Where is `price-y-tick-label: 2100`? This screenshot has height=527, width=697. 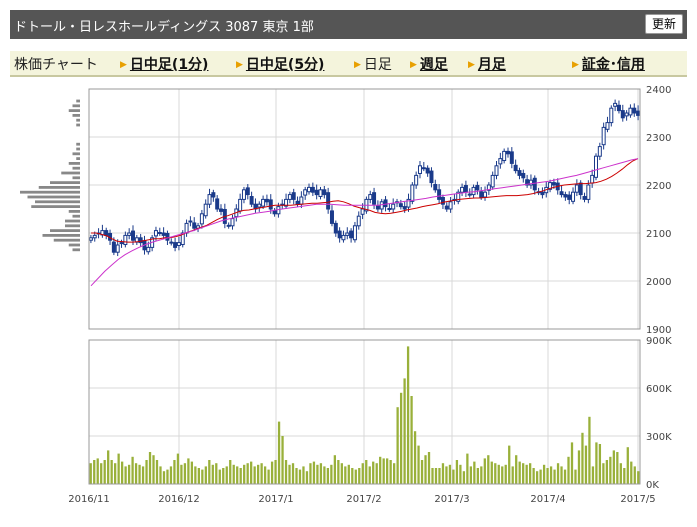 price-y-tick-label: 2100 is located at coordinates (658, 234).